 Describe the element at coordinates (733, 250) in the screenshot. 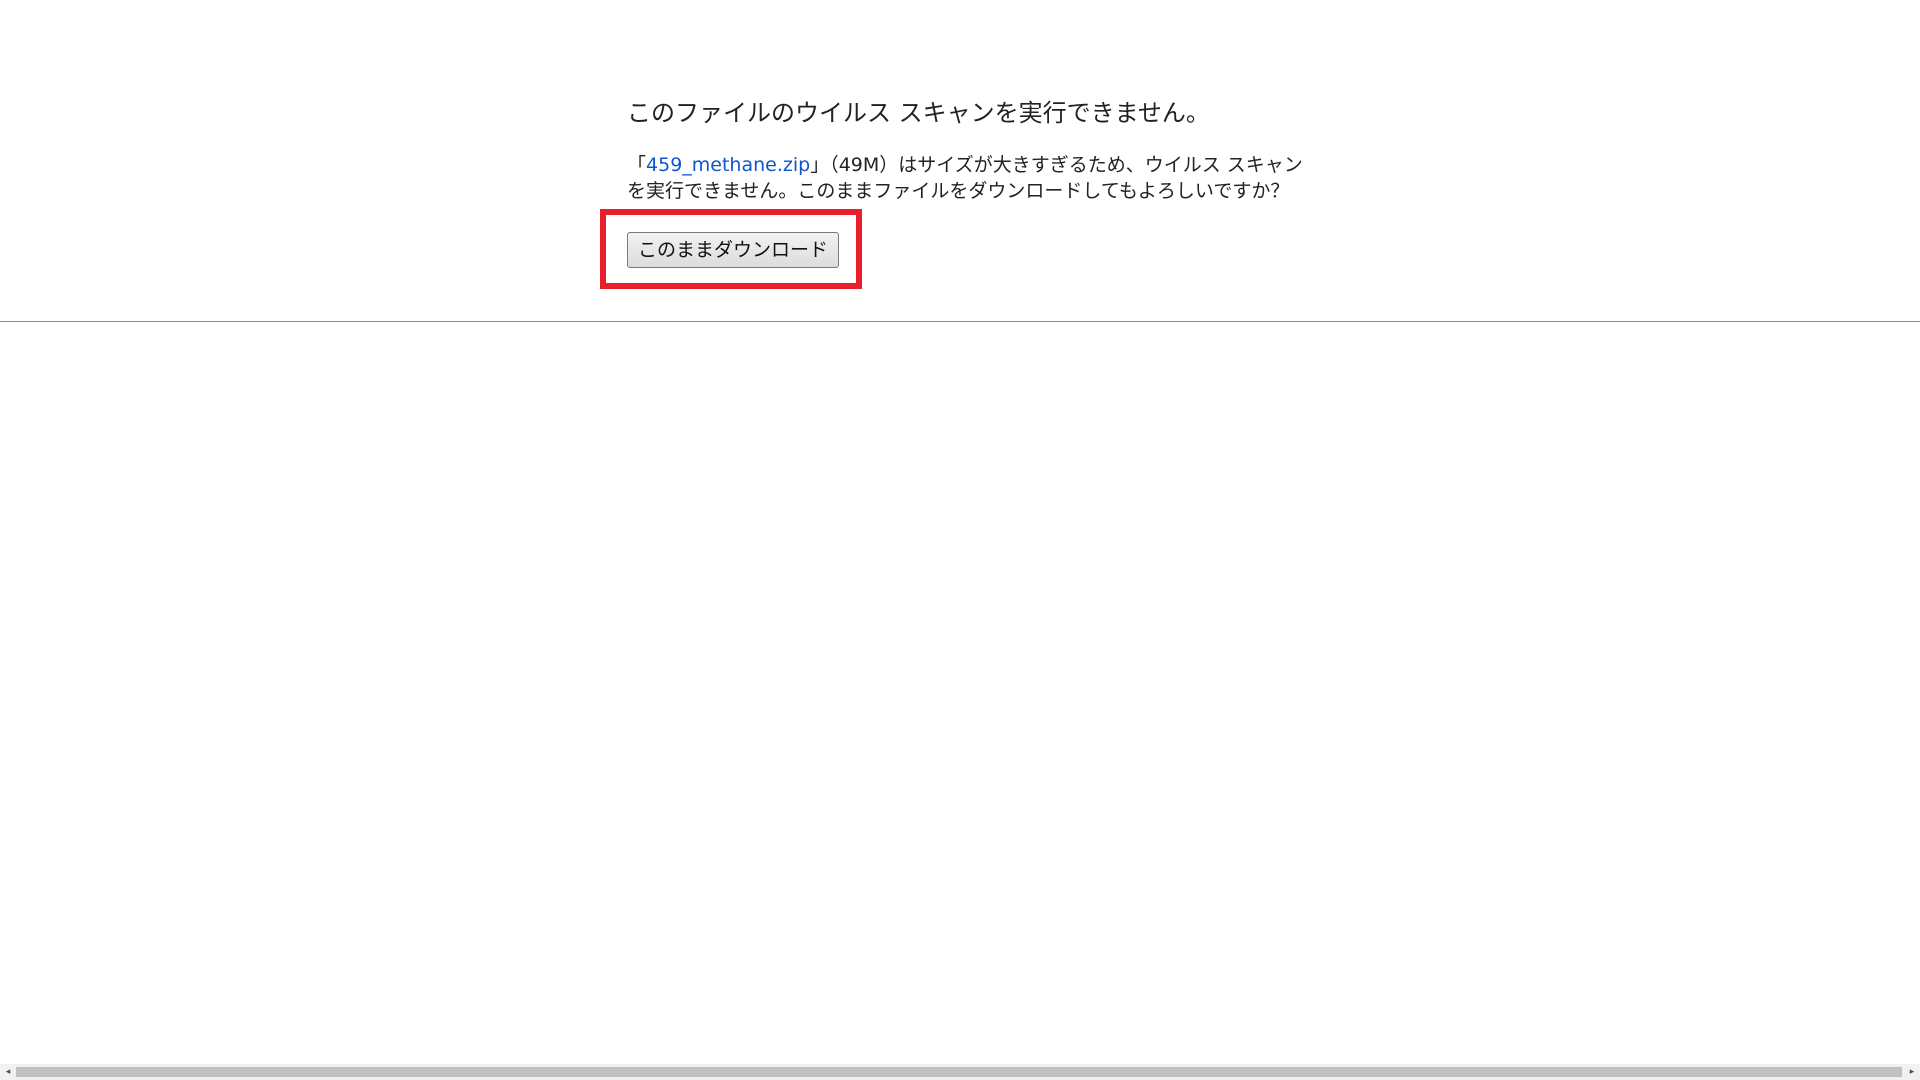

I see `download-anyway-button: このままダウンロード` at that location.